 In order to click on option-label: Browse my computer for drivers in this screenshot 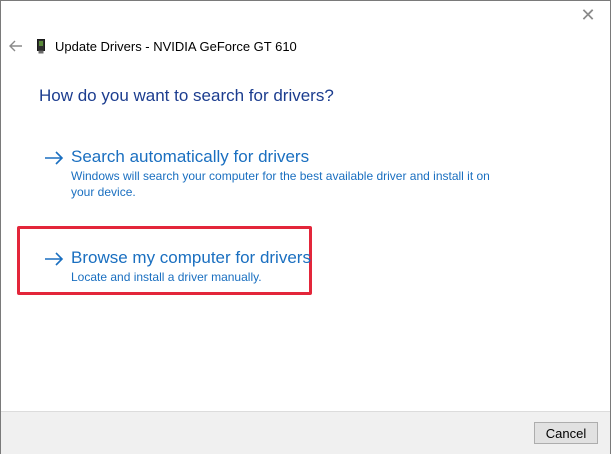, I will do `click(191, 257)`.